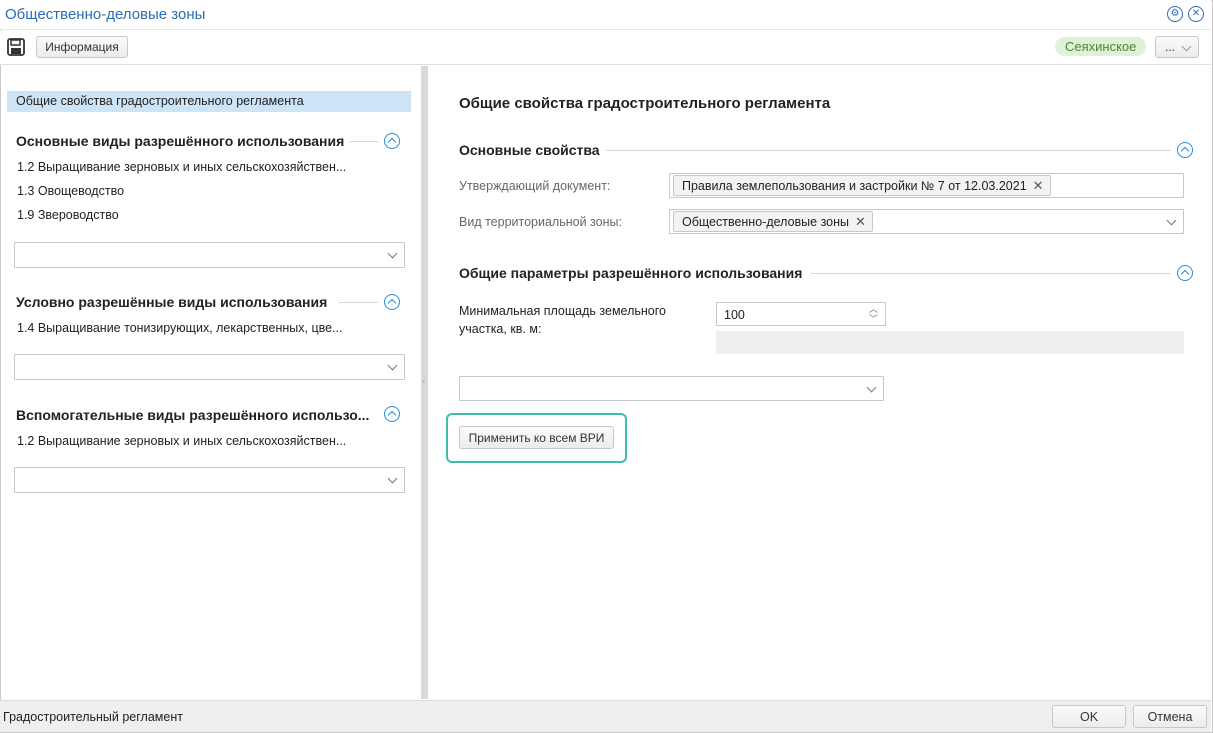 This screenshot has height=733, width=1213. I want to click on pane-splitter: ‹, so click(424, 382).